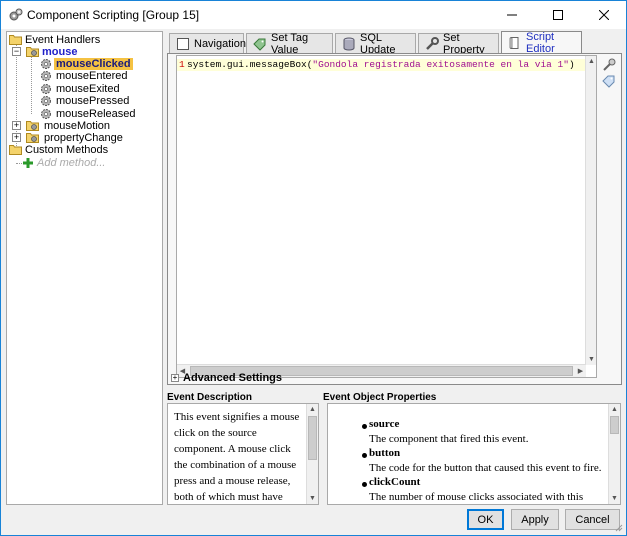 Image resolution: width=627 pixels, height=536 pixels. What do you see at coordinates (558, 15) in the screenshot?
I see `maximize-button` at bounding box center [558, 15].